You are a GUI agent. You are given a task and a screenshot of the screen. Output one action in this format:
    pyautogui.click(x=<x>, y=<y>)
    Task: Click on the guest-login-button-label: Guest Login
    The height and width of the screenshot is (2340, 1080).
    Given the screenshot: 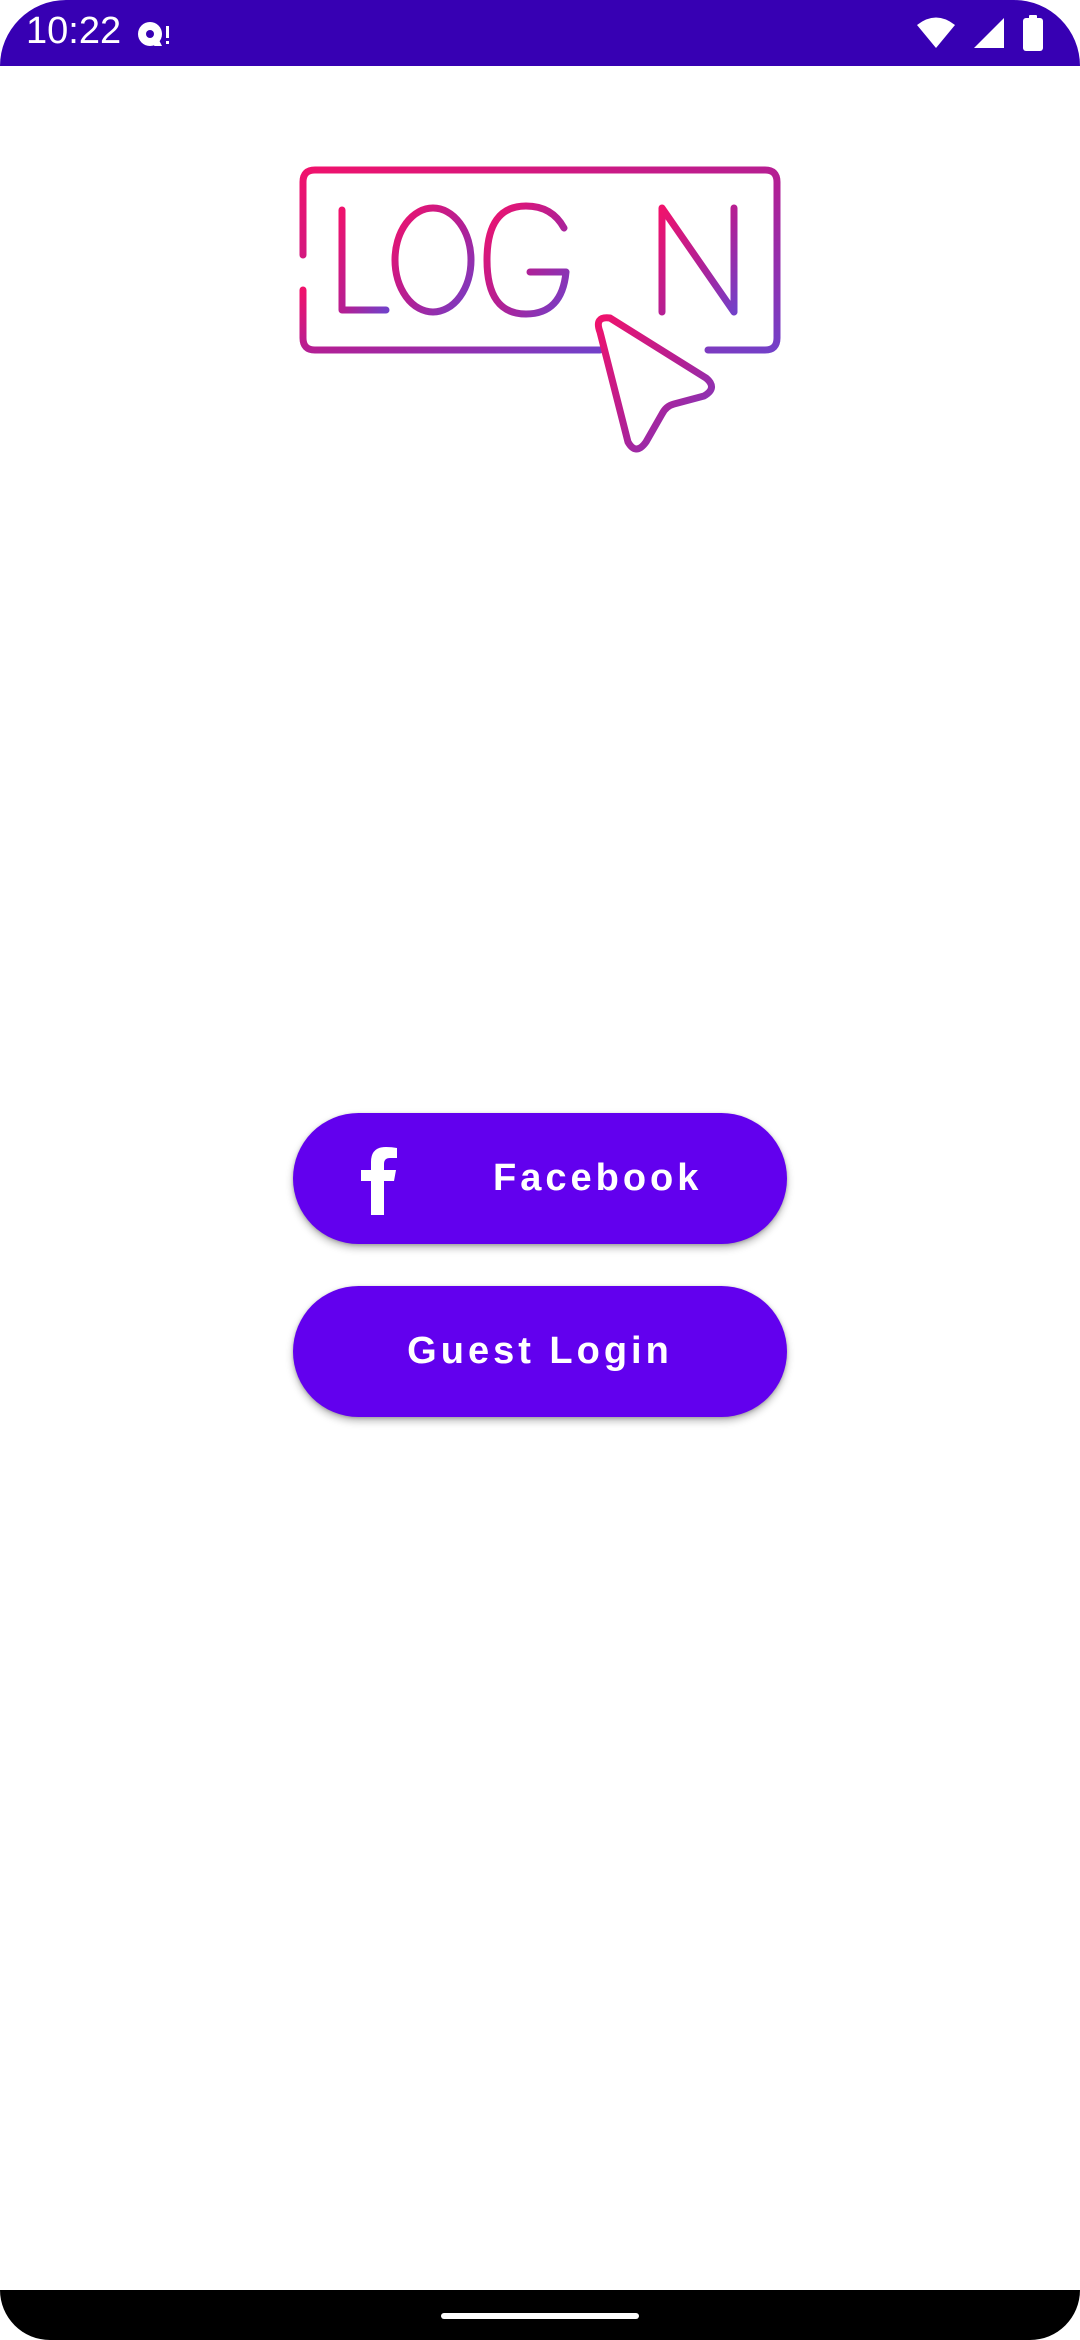 What is the action you would take?
    pyautogui.click(x=540, y=1351)
    